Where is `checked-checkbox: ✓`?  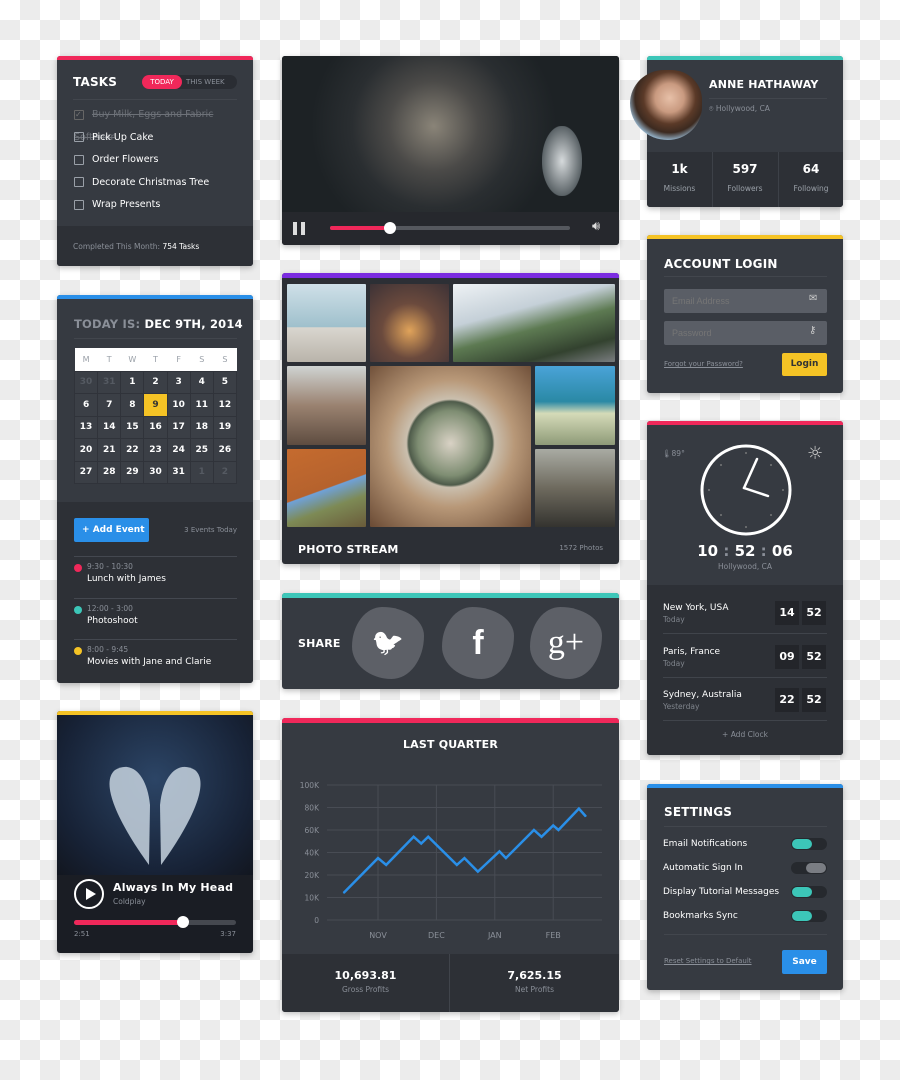 checked-checkbox: ✓ is located at coordinates (79, 114).